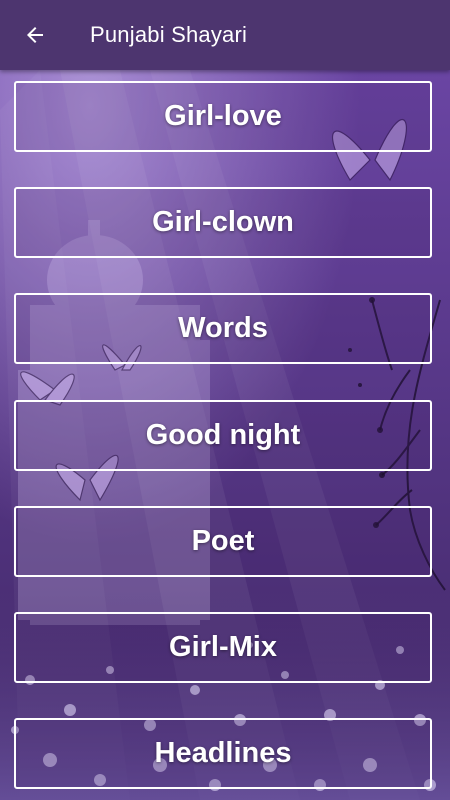 The width and height of the screenshot is (450, 800). I want to click on category-button-girl-clown: Girl-clown, so click(223, 222).